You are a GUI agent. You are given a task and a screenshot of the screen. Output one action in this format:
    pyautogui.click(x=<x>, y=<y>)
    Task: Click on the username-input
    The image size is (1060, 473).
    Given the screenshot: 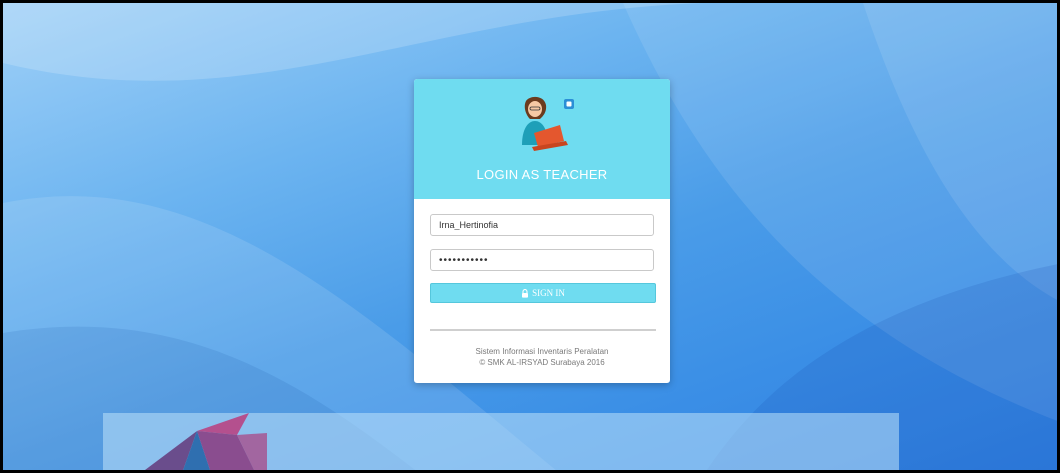 What is the action you would take?
    pyautogui.click(x=542, y=225)
    